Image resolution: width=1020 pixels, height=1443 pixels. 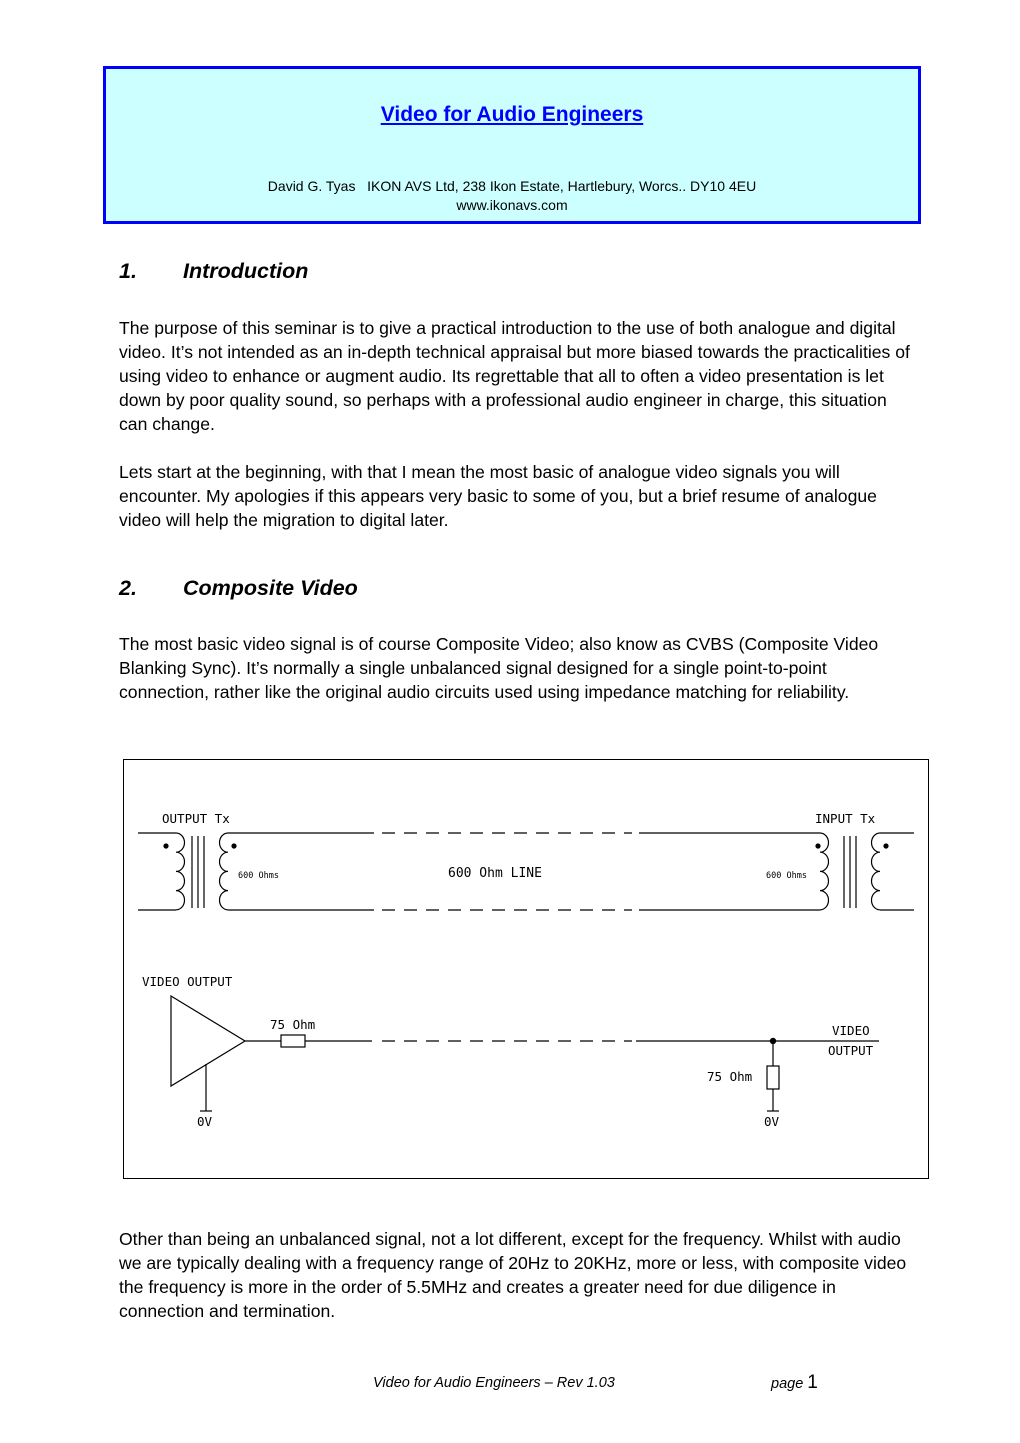 What do you see at coordinates (773, 1077) in the screenshot?
I see `load-resistor` at bounding box center [773, 1077].